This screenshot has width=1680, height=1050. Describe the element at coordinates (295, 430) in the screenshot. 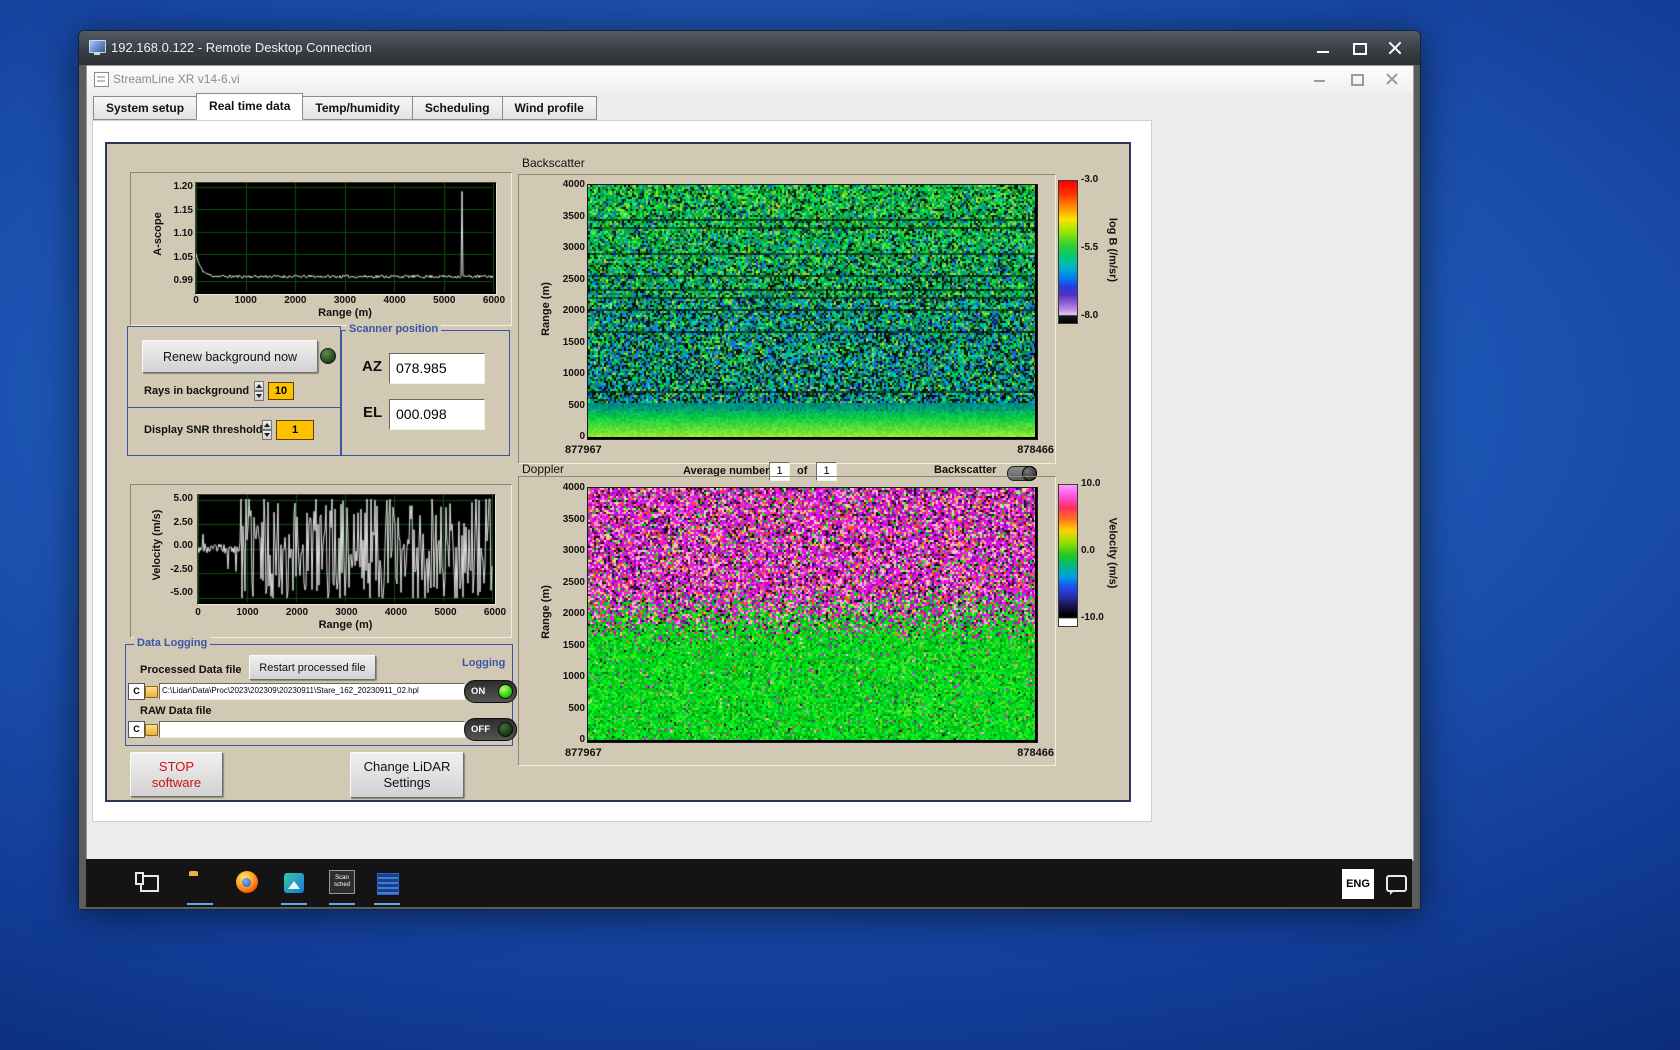

I see `snr-value-input: 1` at that location.